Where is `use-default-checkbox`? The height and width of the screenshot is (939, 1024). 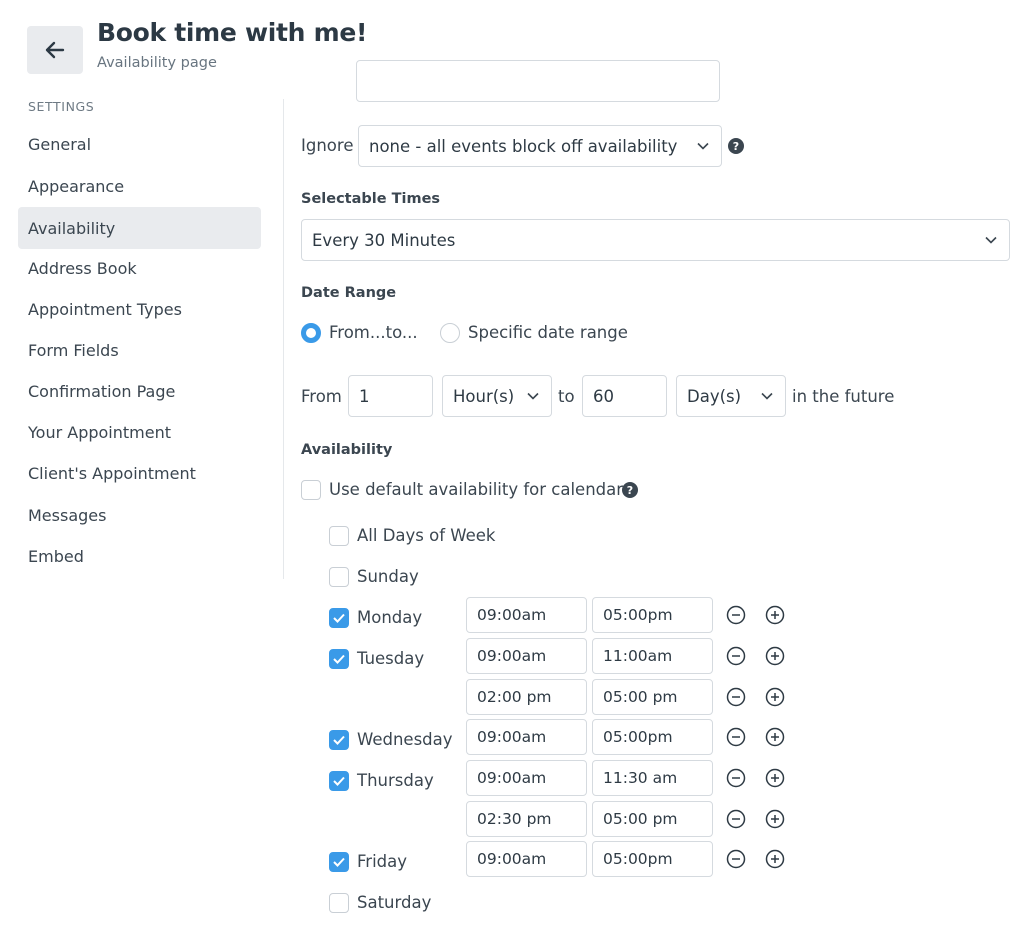
use-default-checkbox is located at coordinates (311, 490).